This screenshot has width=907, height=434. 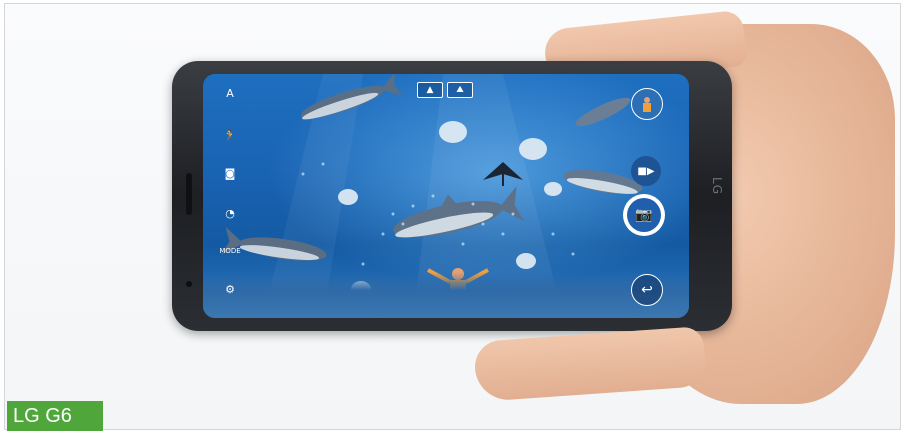 I want to click on shutter-button: 📷, so click(x=644, y=215).